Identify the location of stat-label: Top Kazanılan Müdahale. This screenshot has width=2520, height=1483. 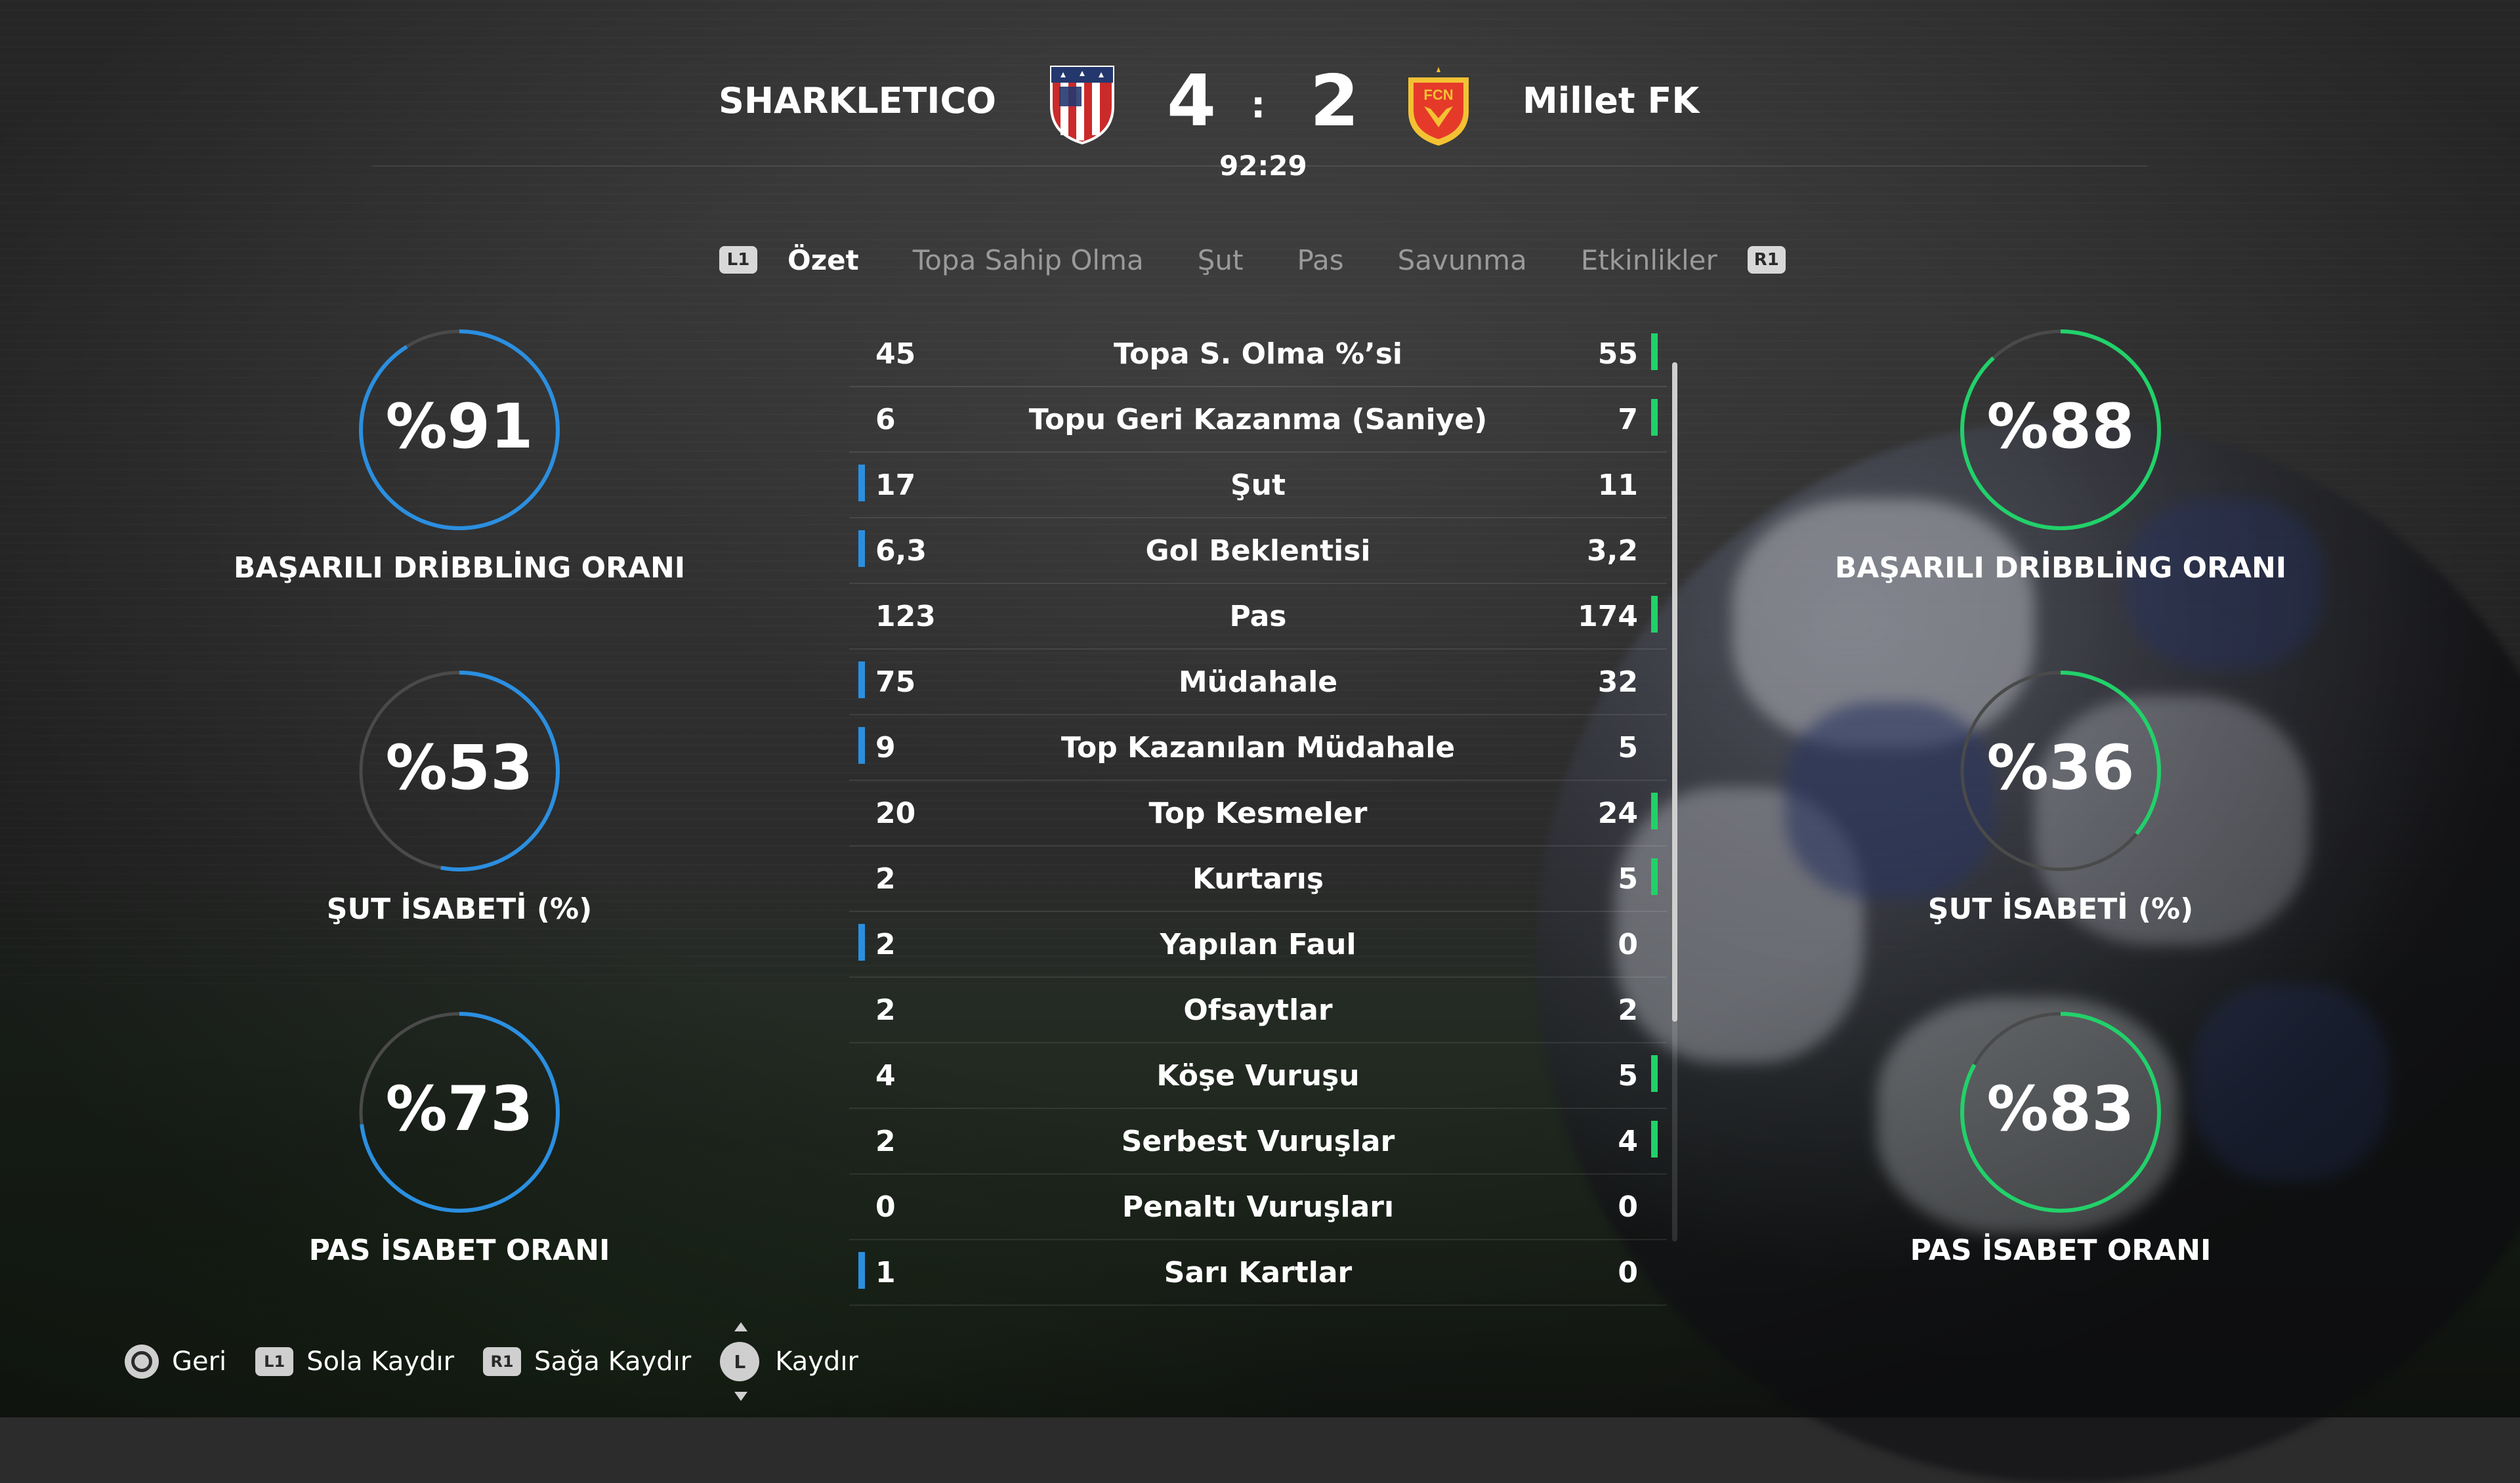
(1258, 747).